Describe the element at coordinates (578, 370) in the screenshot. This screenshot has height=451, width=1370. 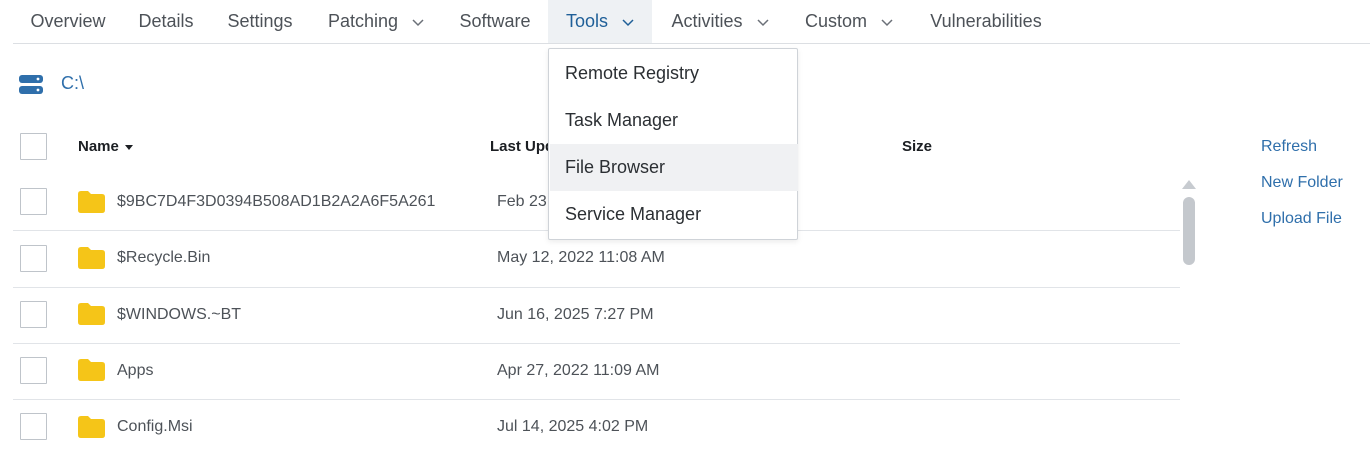
I see `file-date: Apr 27, 2022 11:09 AM` at that location.